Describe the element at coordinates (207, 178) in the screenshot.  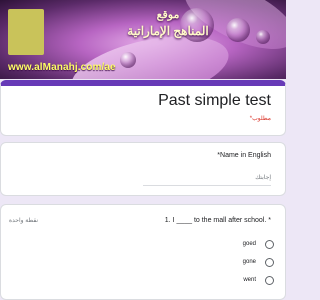
I see `name-answer-input` at that location.